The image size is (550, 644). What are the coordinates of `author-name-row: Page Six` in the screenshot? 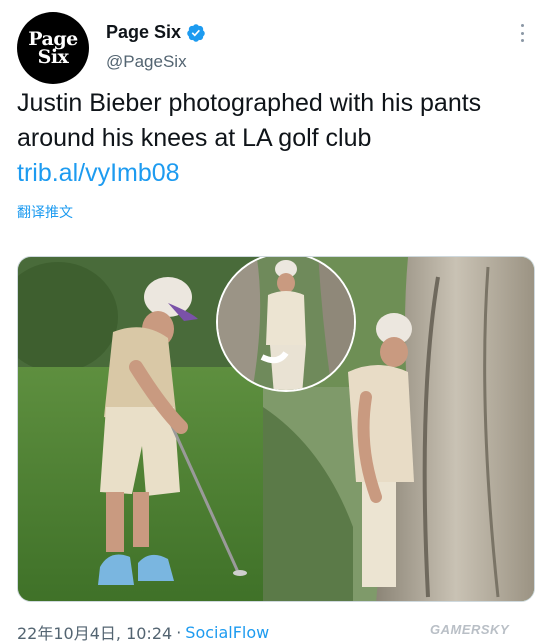 It's located at (156, 32).